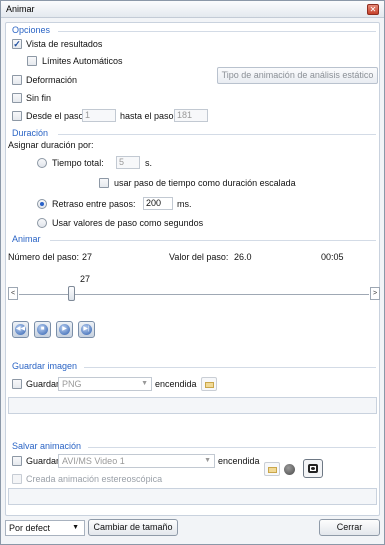  What do you see at coordinates (136, 461) in the screenshot?
I see `animation-format-select: AVI/MS Video 1 ▼` at bounding box center [136, 461].